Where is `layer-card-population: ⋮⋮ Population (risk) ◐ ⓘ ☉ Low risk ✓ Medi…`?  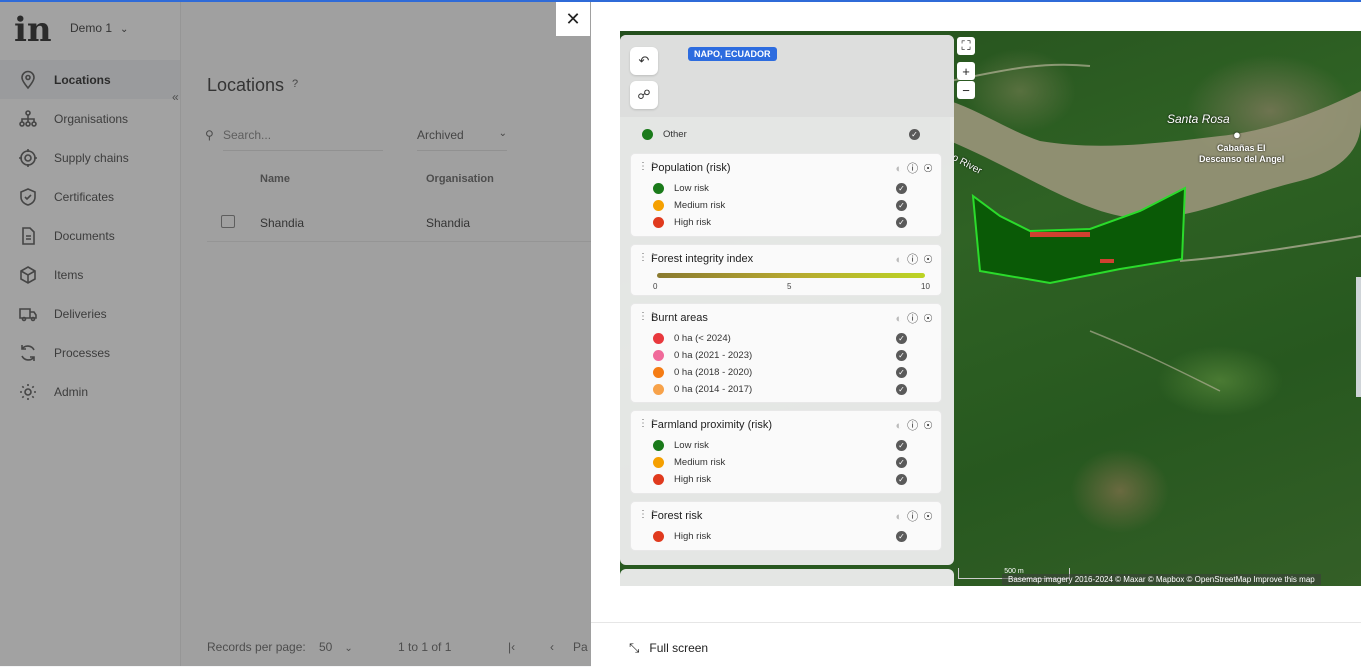
layer-card-population: ⋮⋮ Population (risk) ◐ ⓘ ☉ Low risk ✓ Medi… is located at coordinates (786, 195).